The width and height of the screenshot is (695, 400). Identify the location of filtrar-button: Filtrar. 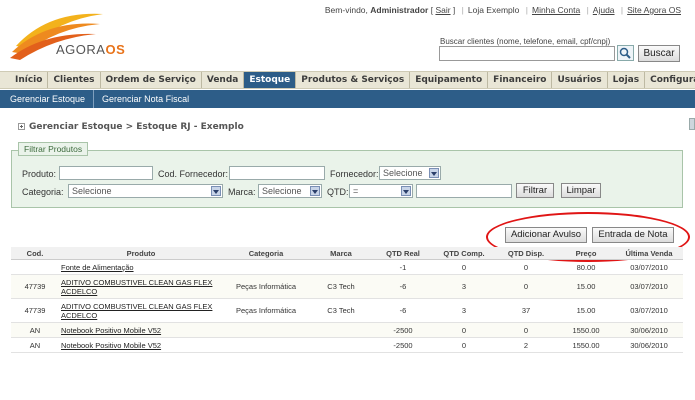
(535, 190).